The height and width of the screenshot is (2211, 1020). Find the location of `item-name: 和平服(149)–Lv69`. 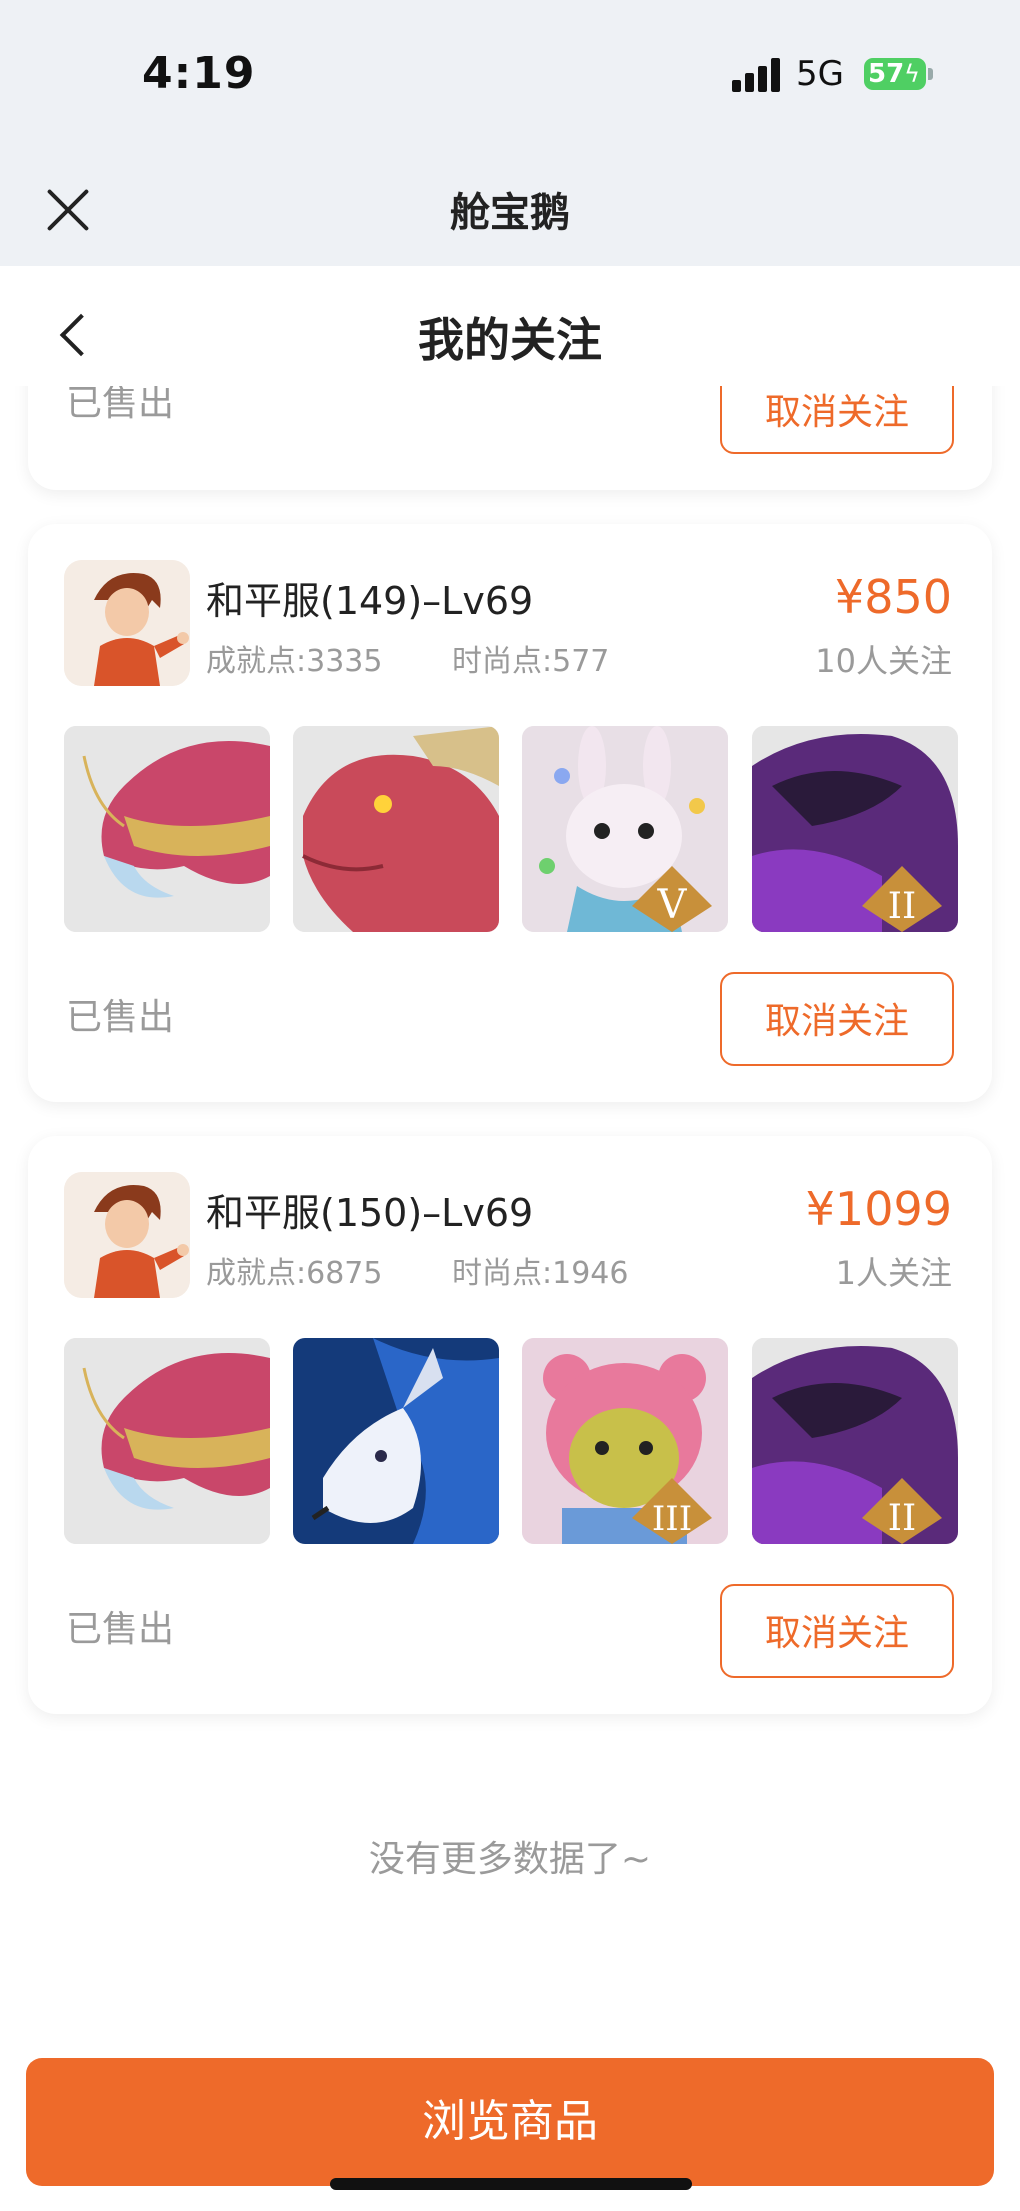

item-name: 和平服(149)–Lv69 is located at coordinates (370, 601).